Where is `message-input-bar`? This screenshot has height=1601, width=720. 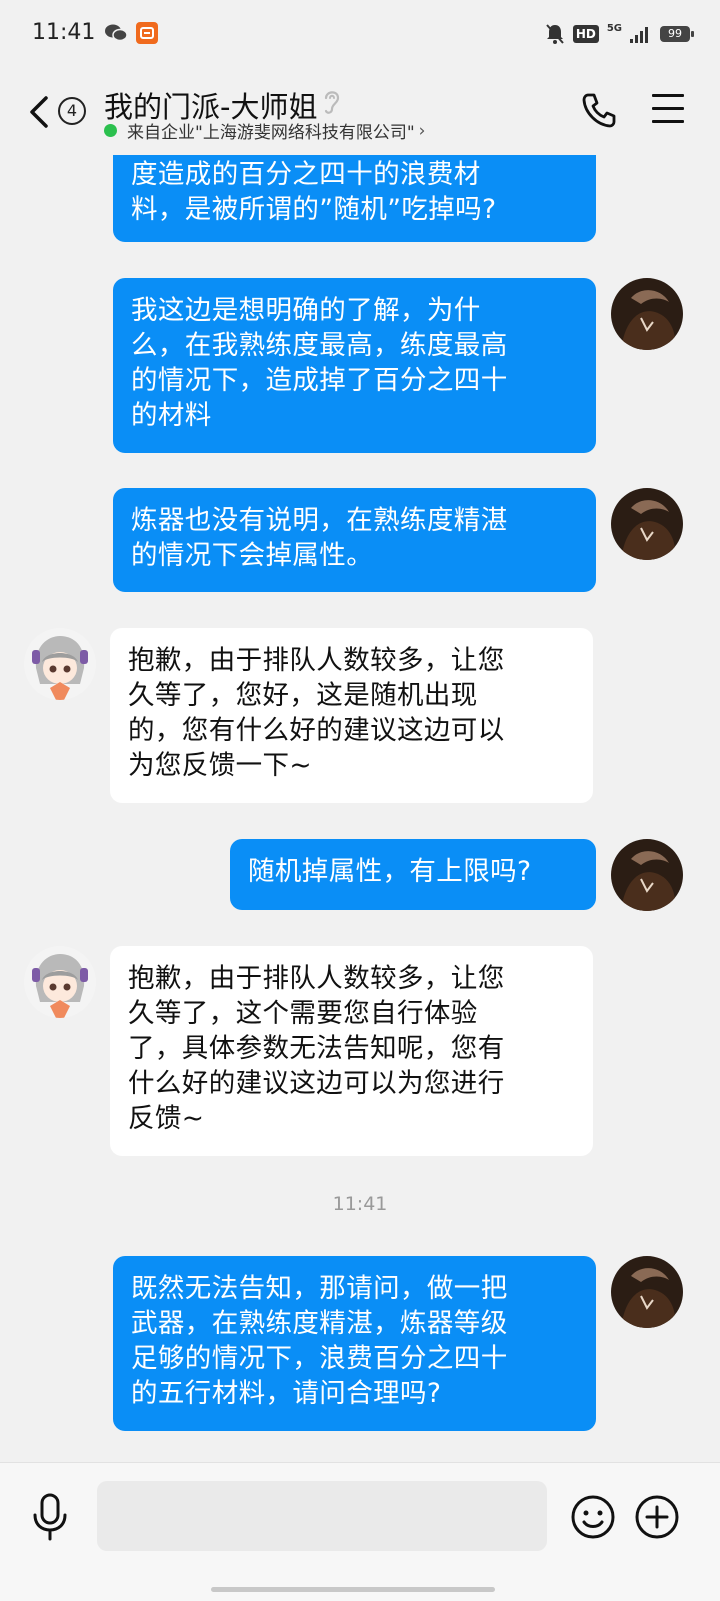
message-input-bar is located at coordinates (360, 1531).